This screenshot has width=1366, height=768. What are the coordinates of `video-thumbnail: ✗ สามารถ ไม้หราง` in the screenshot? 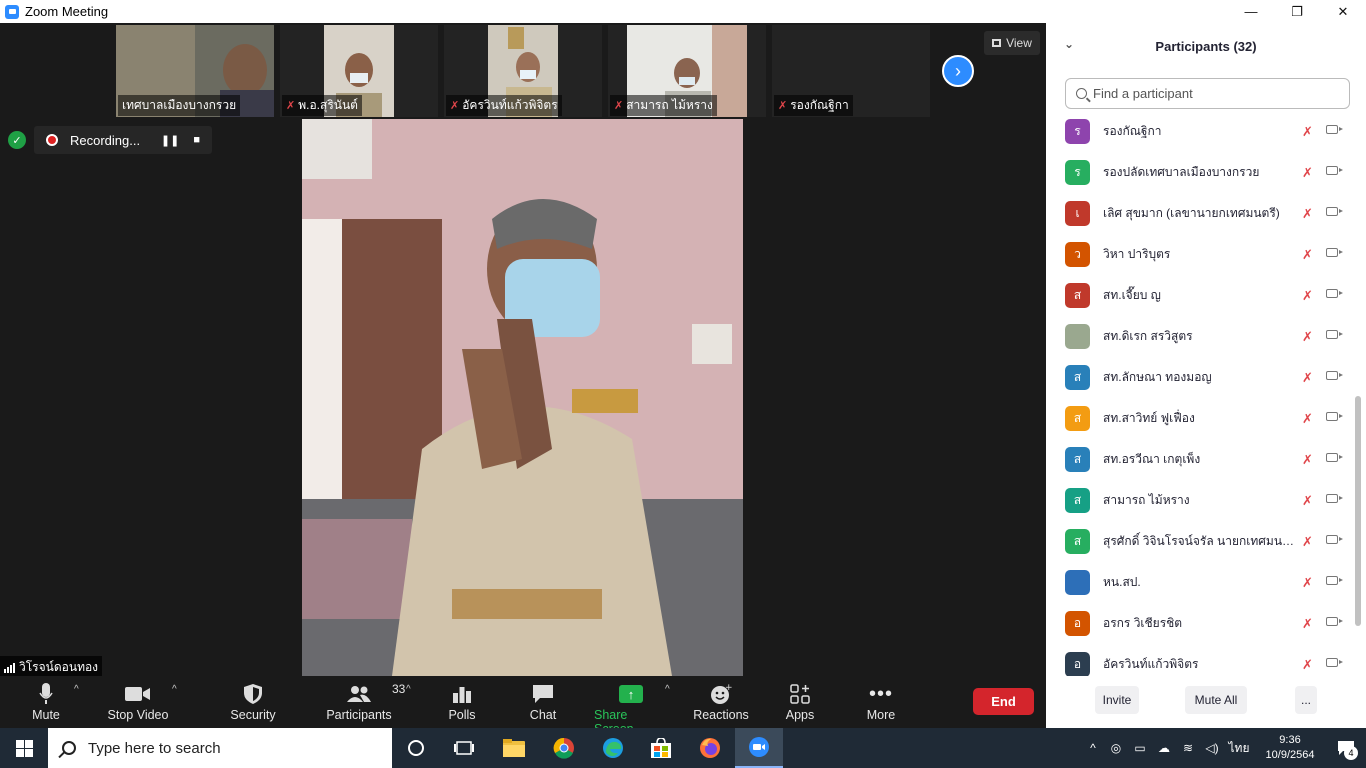 It's located at (687, 71).